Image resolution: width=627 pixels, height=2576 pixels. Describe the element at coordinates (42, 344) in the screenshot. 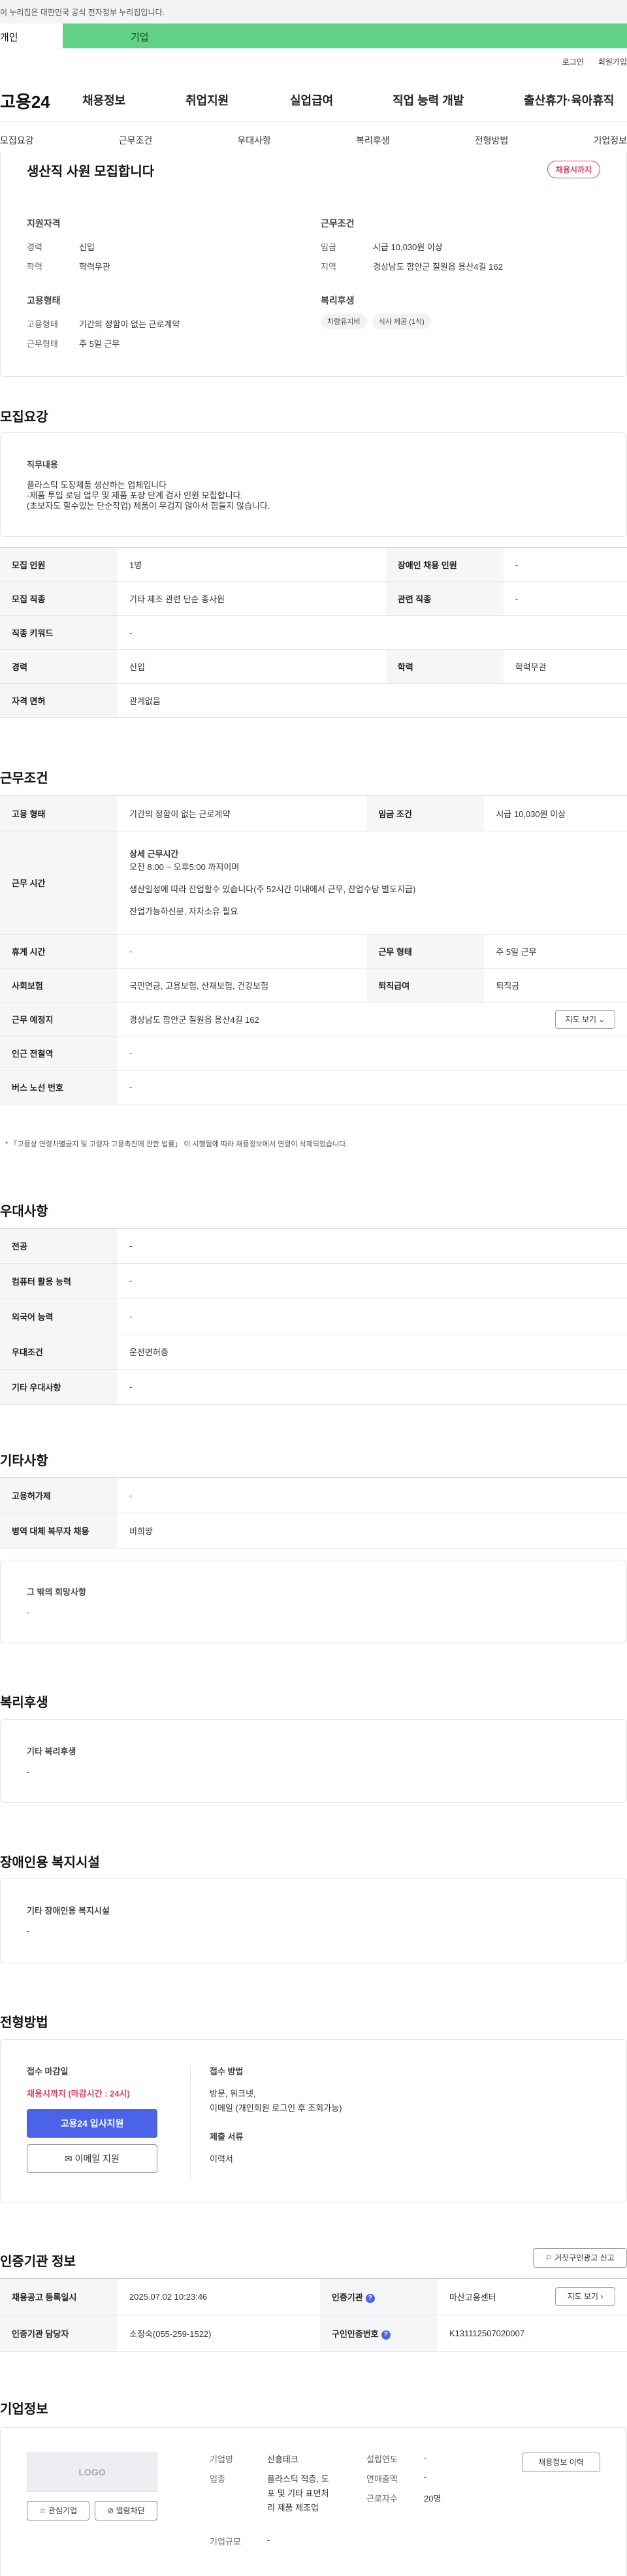

I see `work-form-label: 근무형태` at that location.